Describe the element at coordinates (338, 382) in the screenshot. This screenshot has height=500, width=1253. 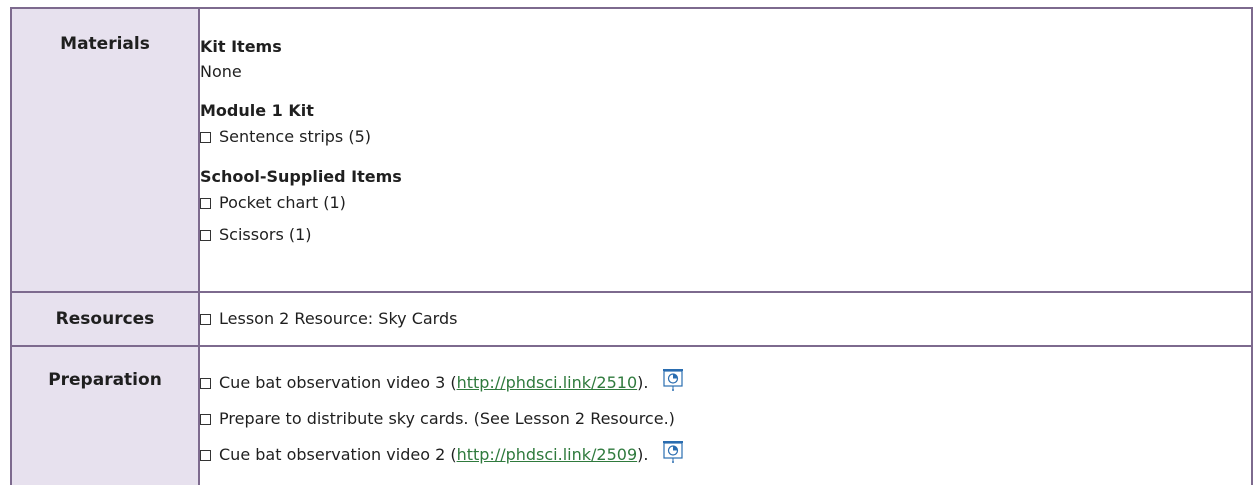
I see `item-text-before: Cue bat observation video 3 (` at that location.